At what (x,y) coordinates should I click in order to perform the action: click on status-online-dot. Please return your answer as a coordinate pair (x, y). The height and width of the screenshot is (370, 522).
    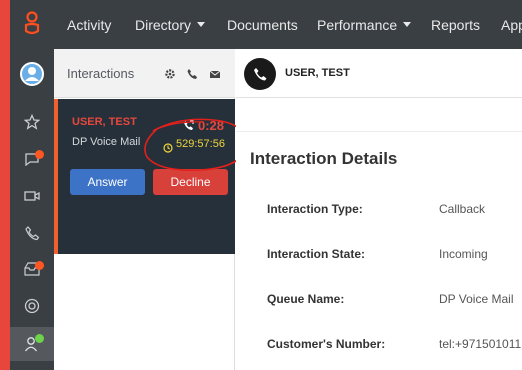
    Looking at the image, I should click on (39, 338).